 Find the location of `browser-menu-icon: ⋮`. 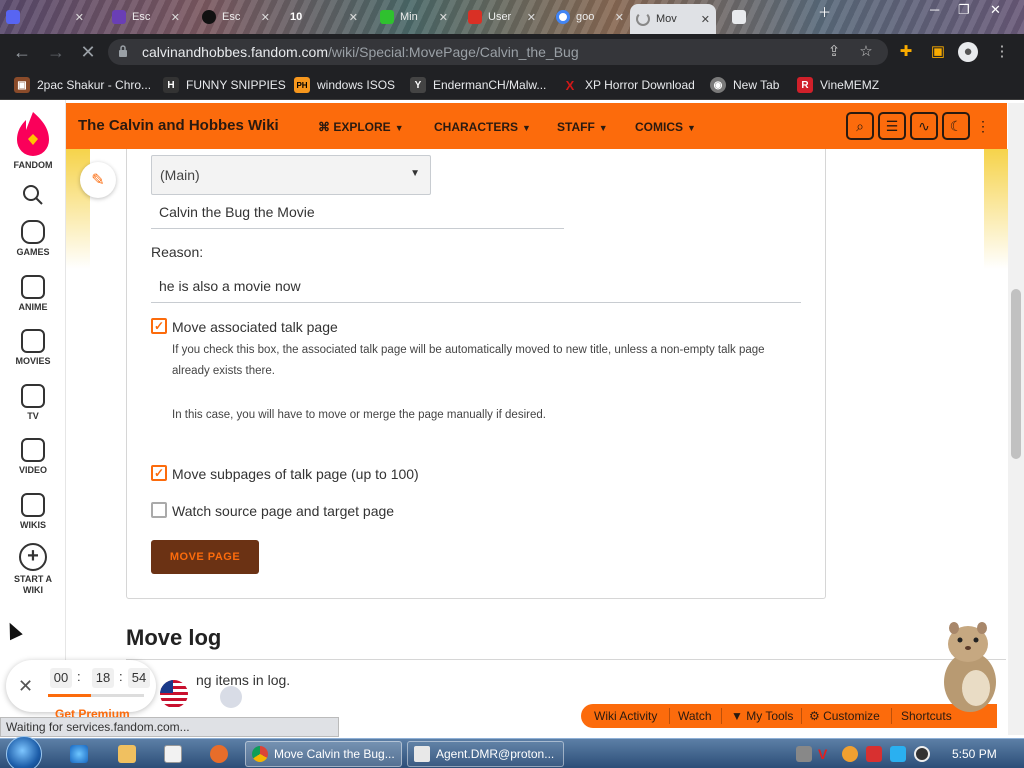

browser-menu-icon: ⋮ is located at coordinates (1002, 52).